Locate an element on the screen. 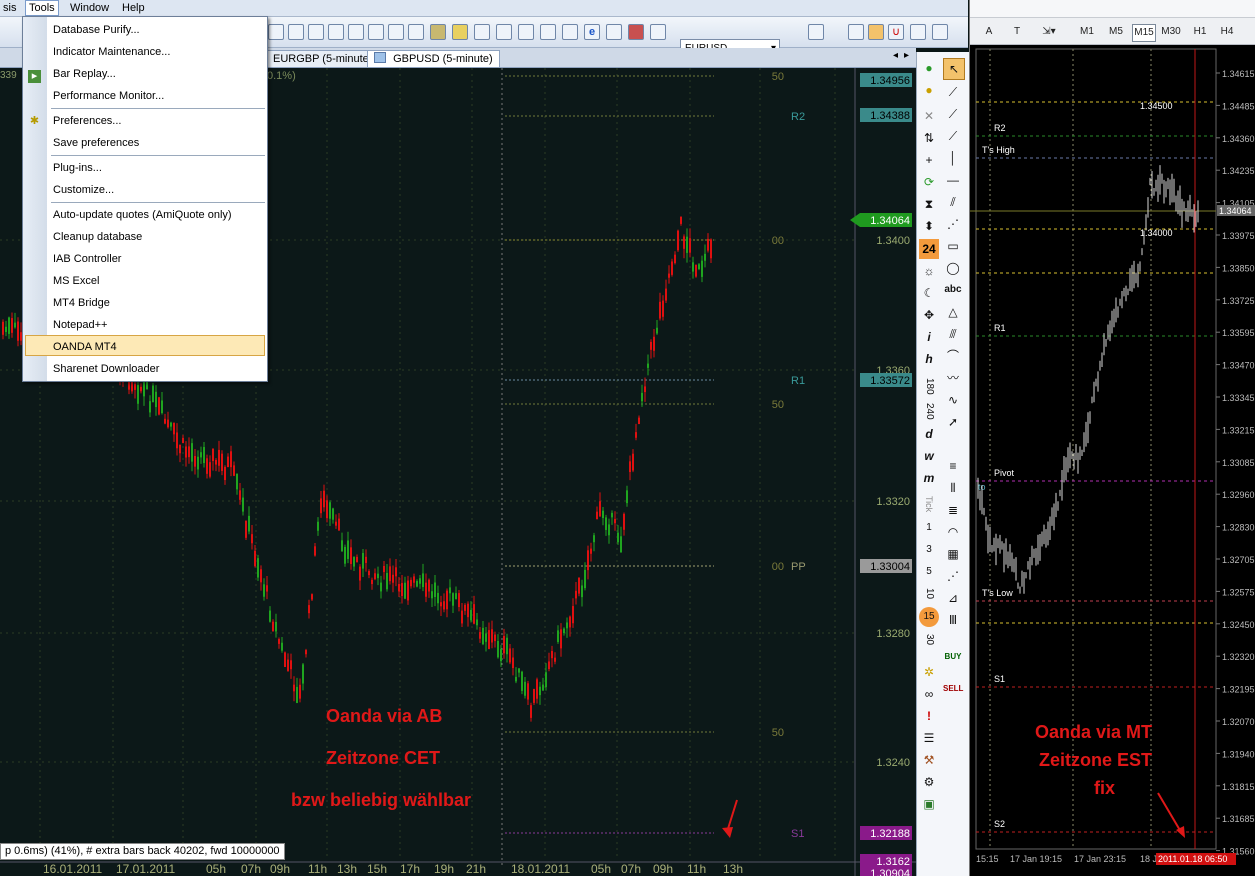 The image size is (1255, 876). toolbar-data-icon is located at coordinates (438, 32).